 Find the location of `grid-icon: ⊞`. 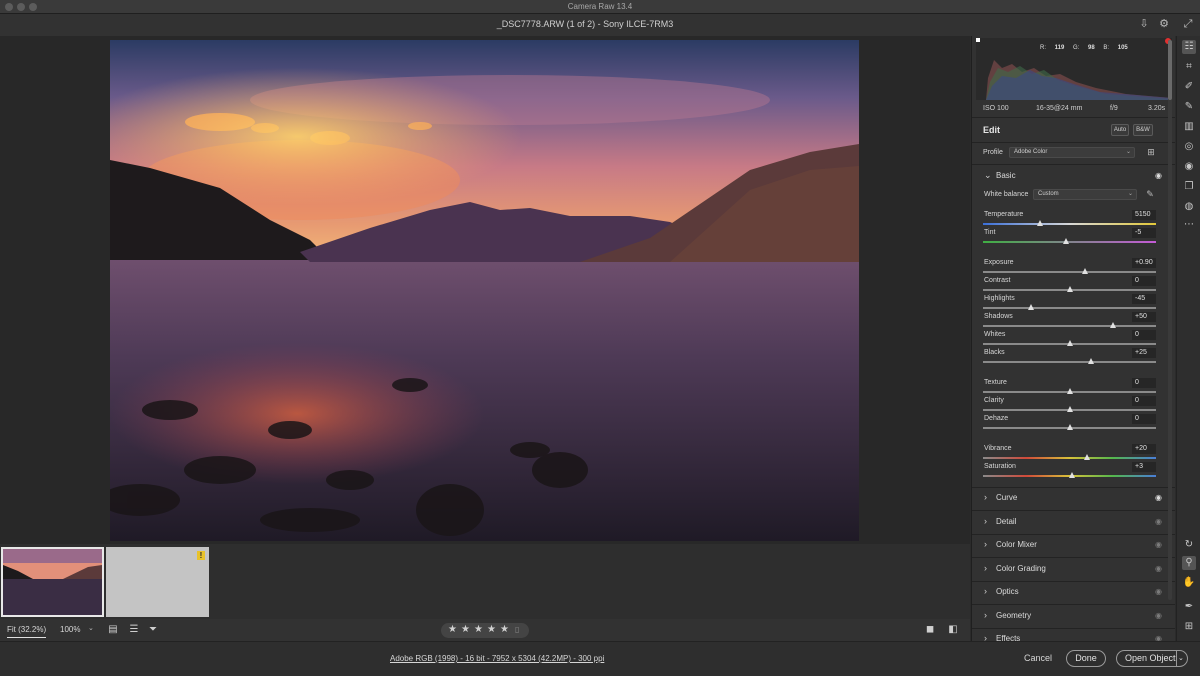

grid-icon: ⊞ is located at coordinates (1189, 627).